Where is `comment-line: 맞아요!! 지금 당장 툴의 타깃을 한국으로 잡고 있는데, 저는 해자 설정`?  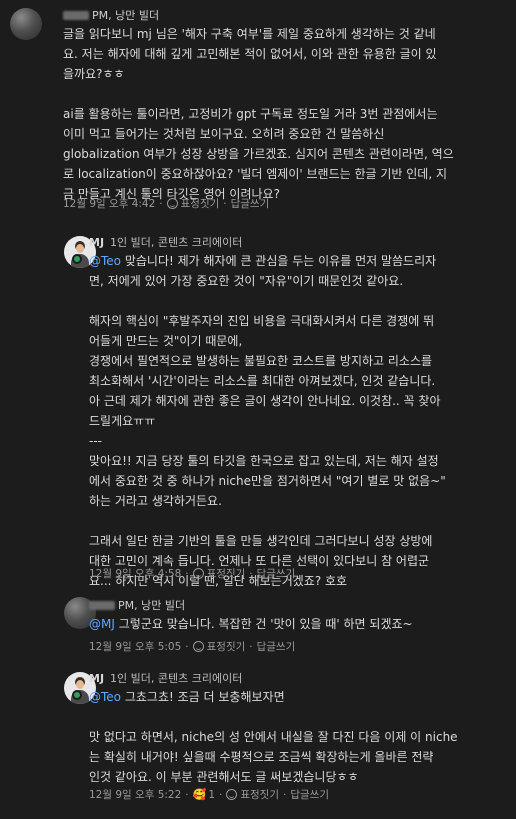
comment-line: 맞아요!! 지금 당장 툴의 타깃을 한국으로 잡고 있는데, 저는 해자 설정 is located at coordinates (264, 461).